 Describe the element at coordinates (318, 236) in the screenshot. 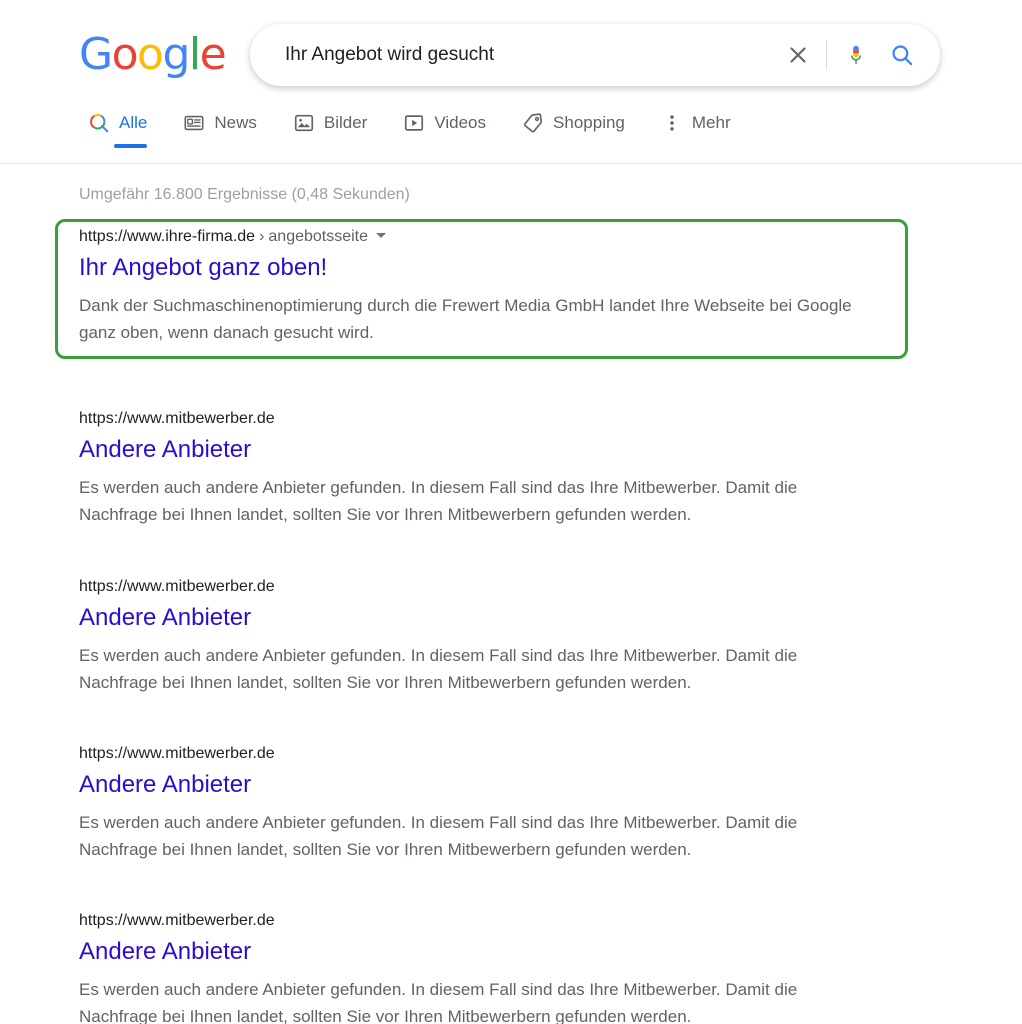

I see `result-url-path: angebotsseite` at that location.